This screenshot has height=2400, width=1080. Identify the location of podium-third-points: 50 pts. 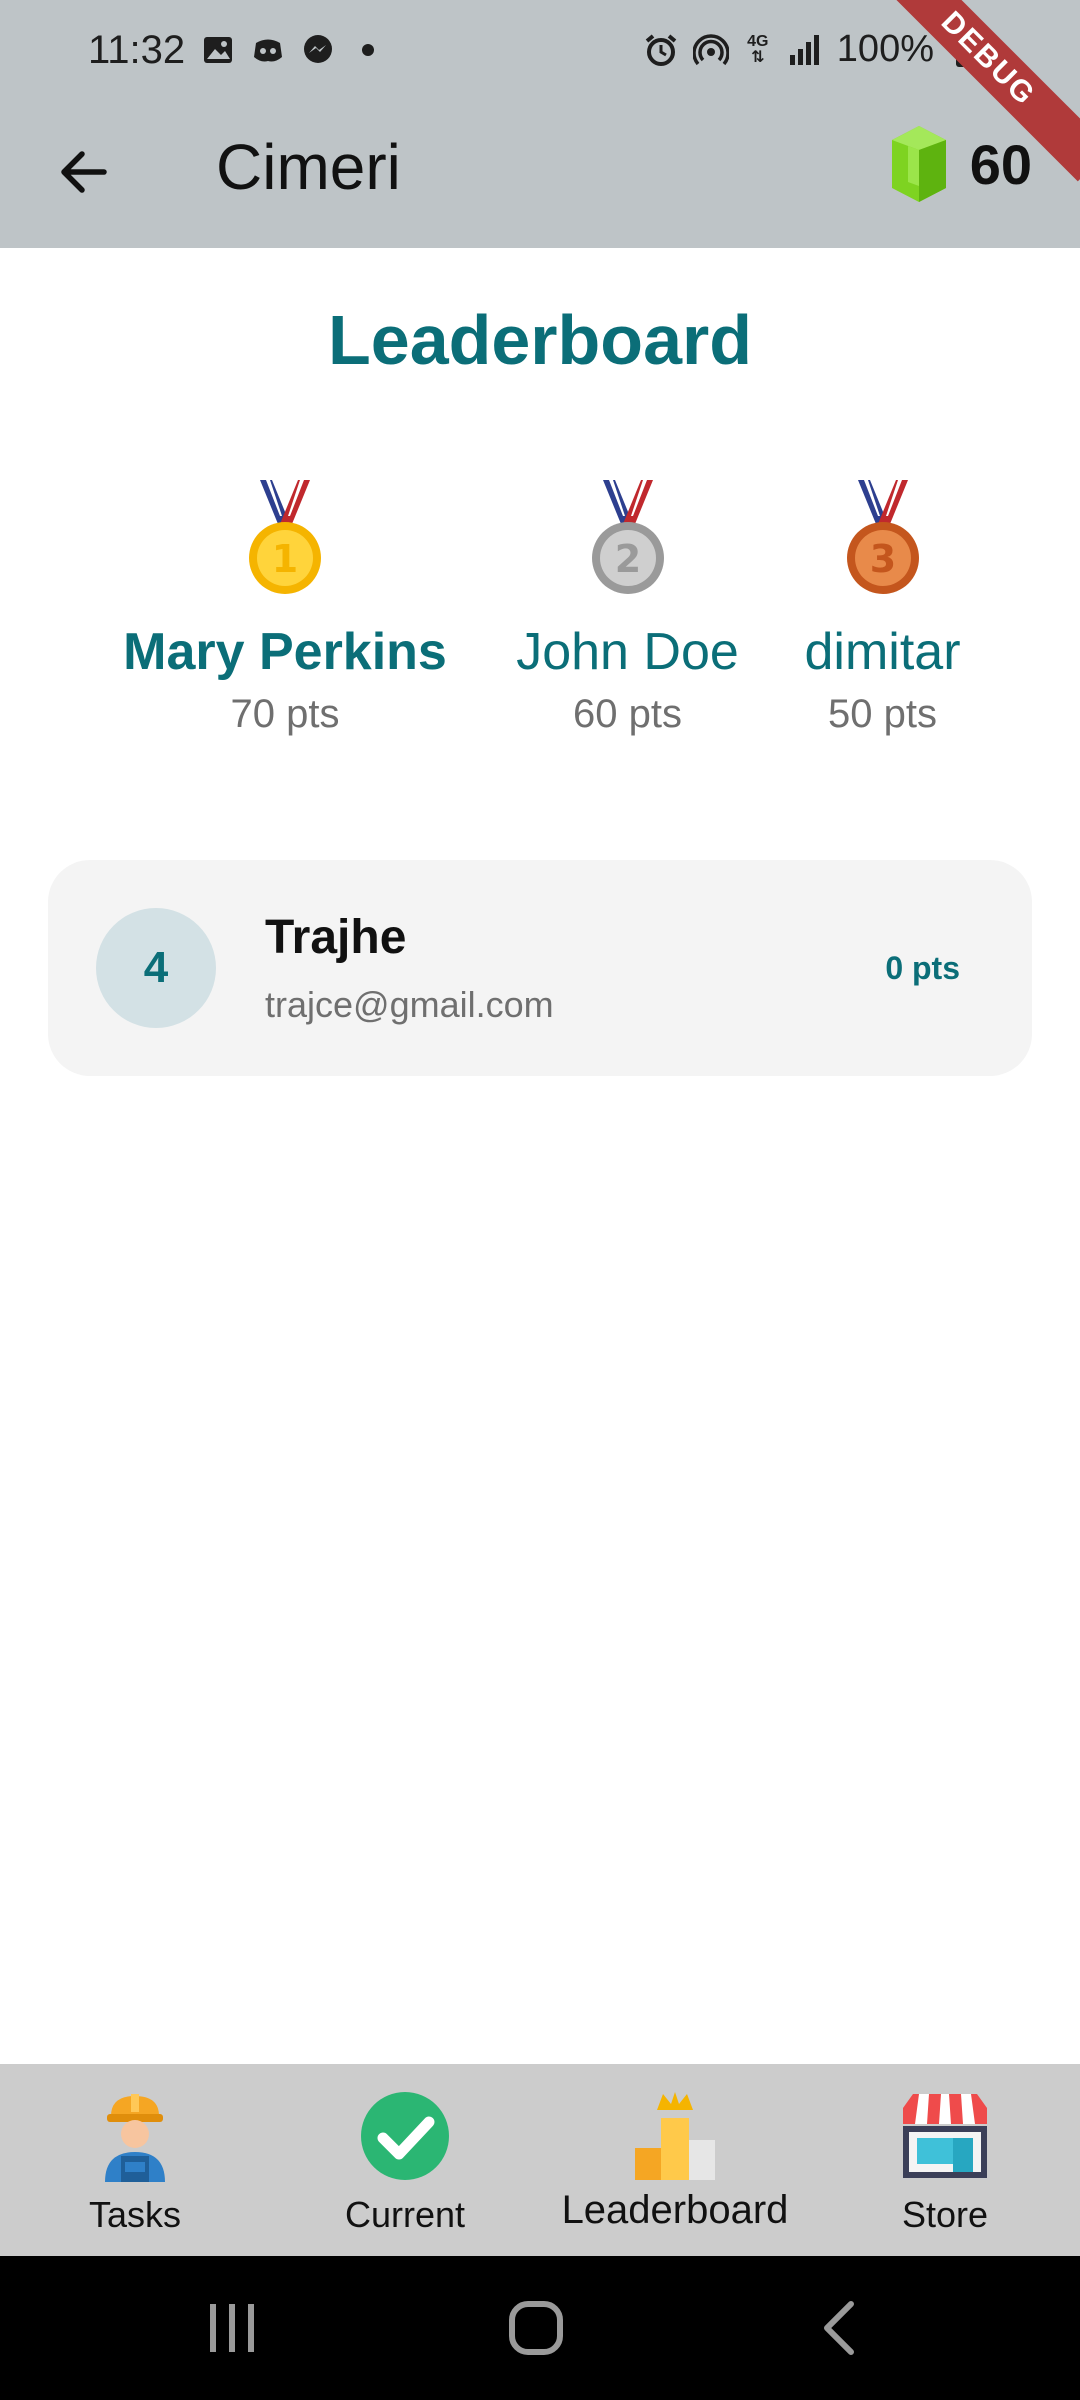
(882, 714).